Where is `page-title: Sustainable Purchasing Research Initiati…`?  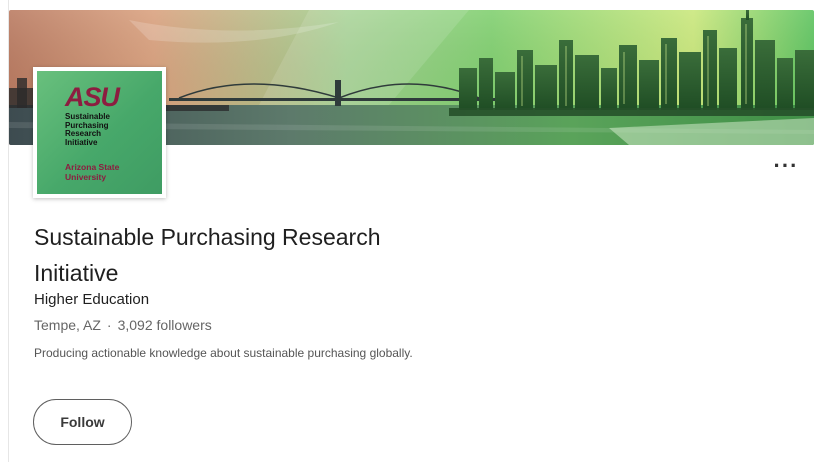 page-title: Sustainable Purchasing Research Initiati… is located at coordinates (207, 255).